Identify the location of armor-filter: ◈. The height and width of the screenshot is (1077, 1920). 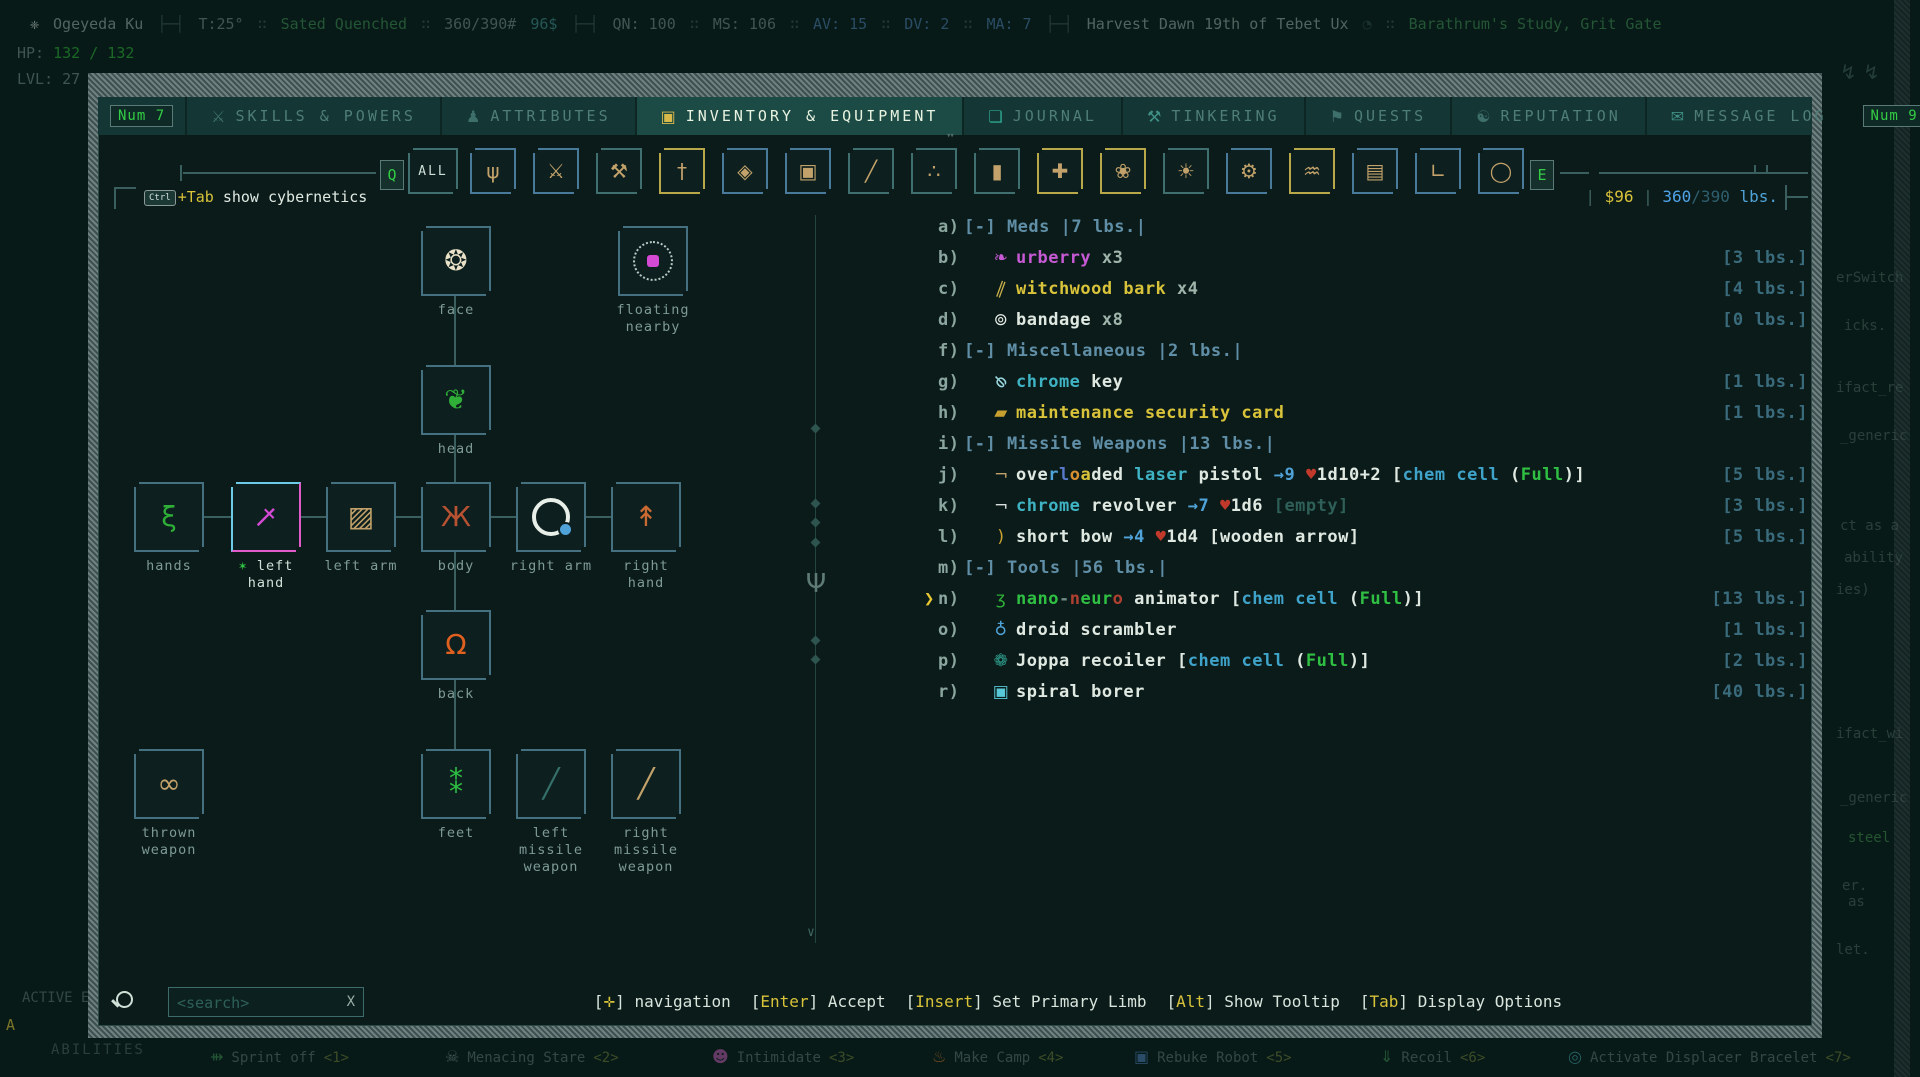
(745, 171).